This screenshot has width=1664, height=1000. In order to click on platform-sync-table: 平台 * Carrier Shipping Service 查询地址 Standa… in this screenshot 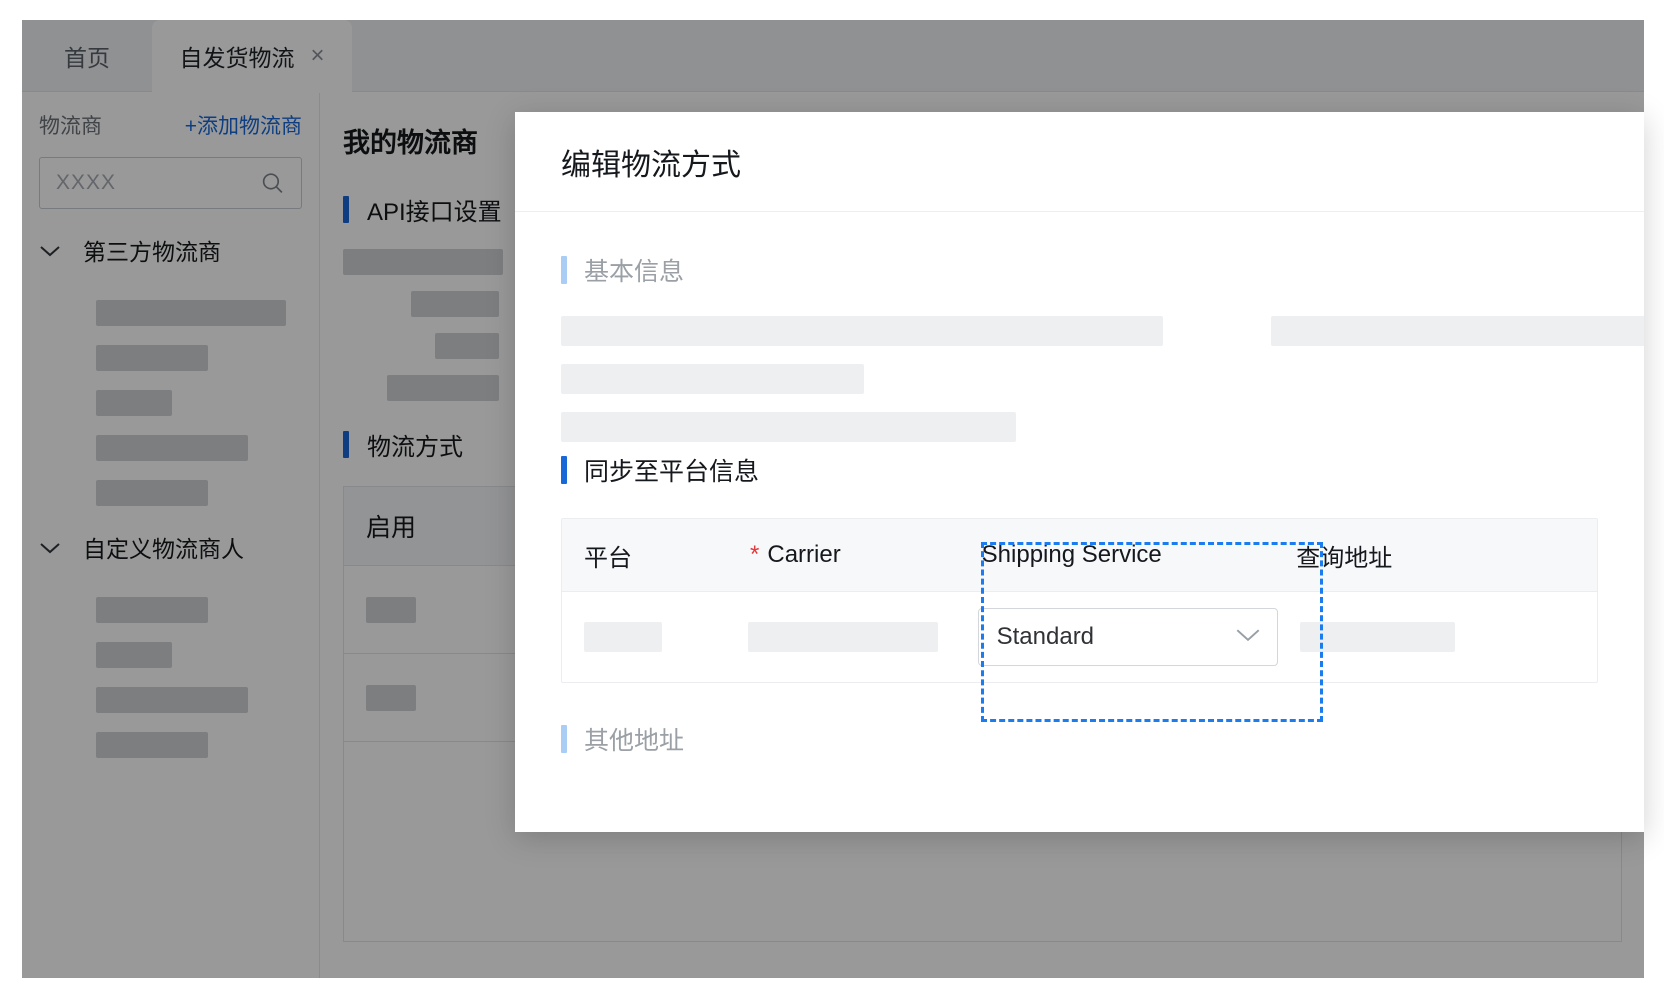, I will do `click(1079, 600)`.